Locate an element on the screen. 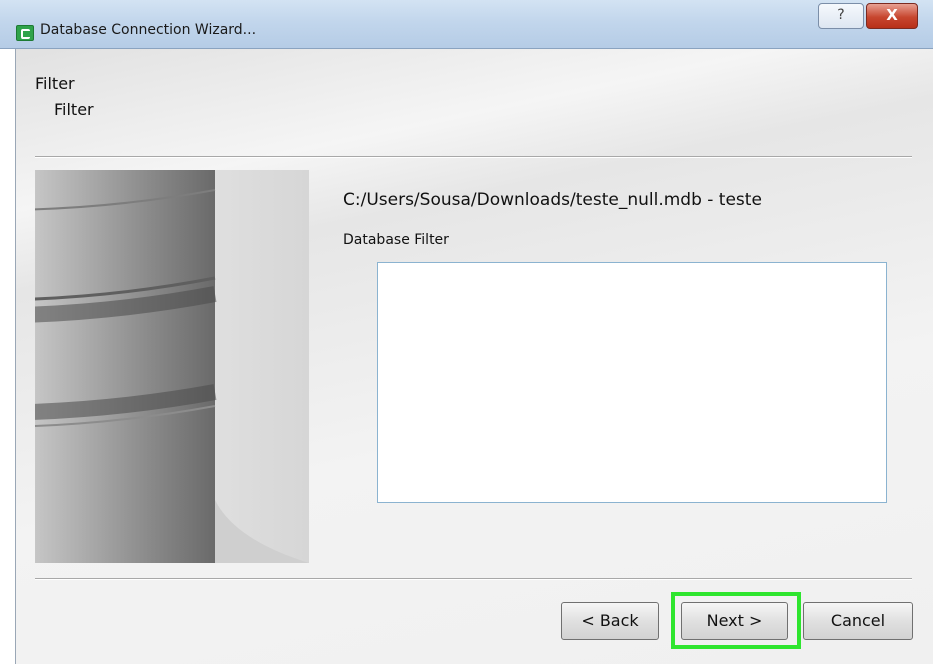  help-button: ? is located at coordinates (841, 16).